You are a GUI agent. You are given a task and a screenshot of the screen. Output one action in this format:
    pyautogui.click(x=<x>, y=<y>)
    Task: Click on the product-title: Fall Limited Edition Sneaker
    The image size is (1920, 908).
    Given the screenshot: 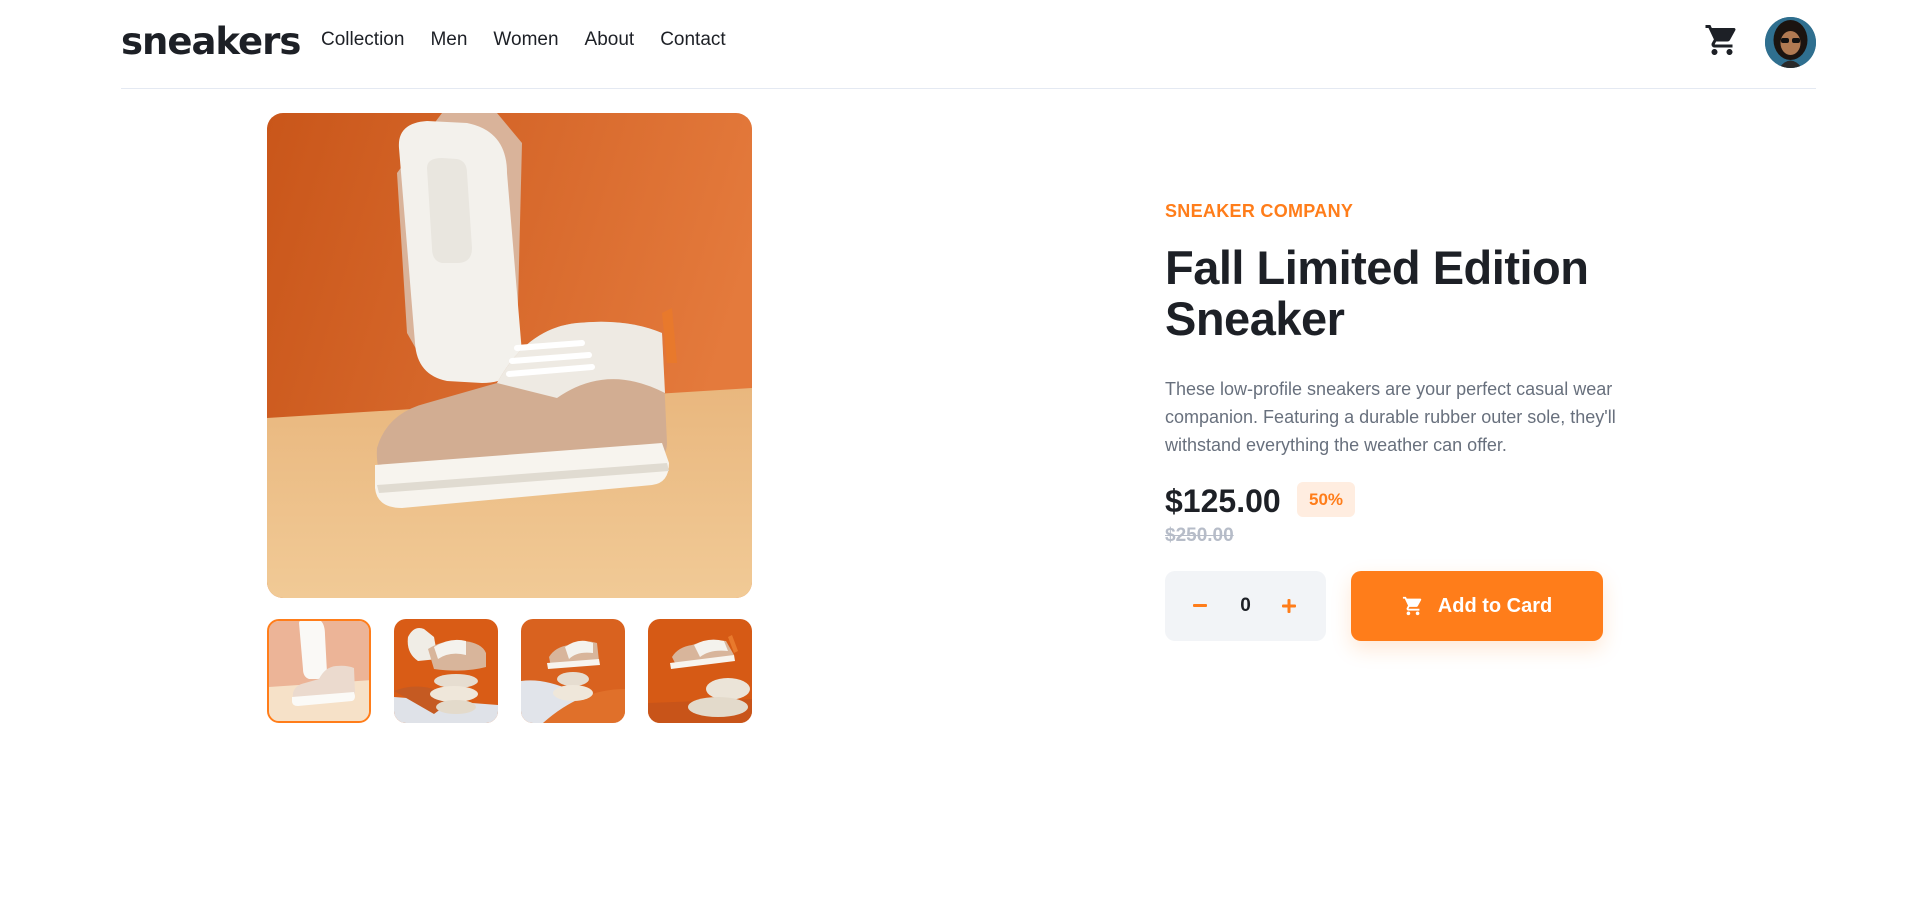 What is the action you would take?
    pyautogui.click(x=1377, y=293)
    